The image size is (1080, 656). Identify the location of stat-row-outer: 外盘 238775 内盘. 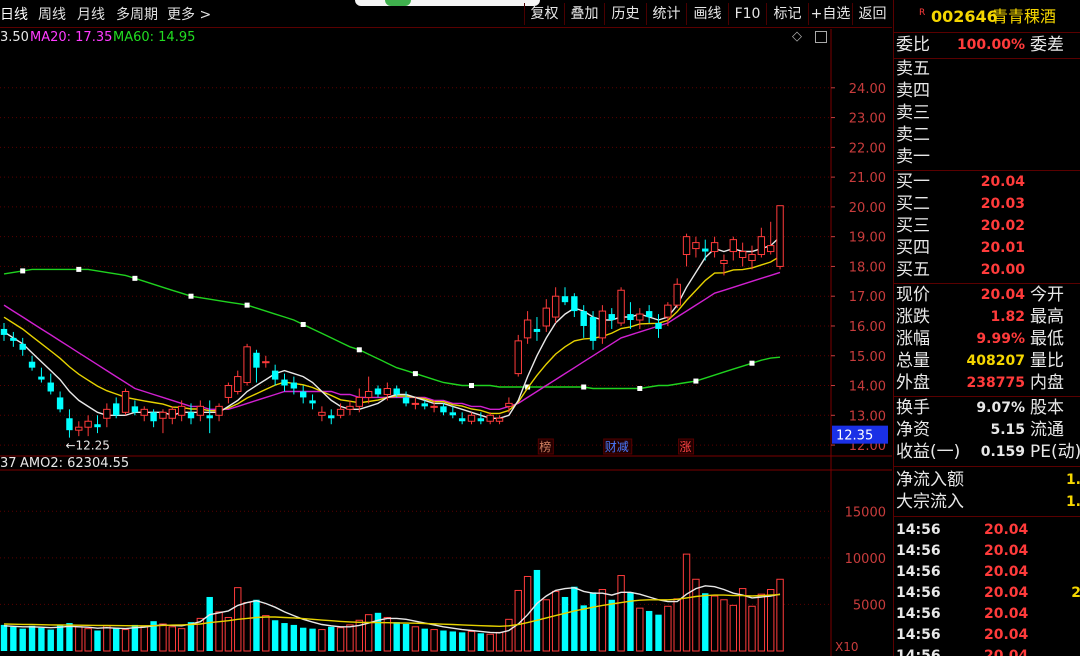
(987, 383).